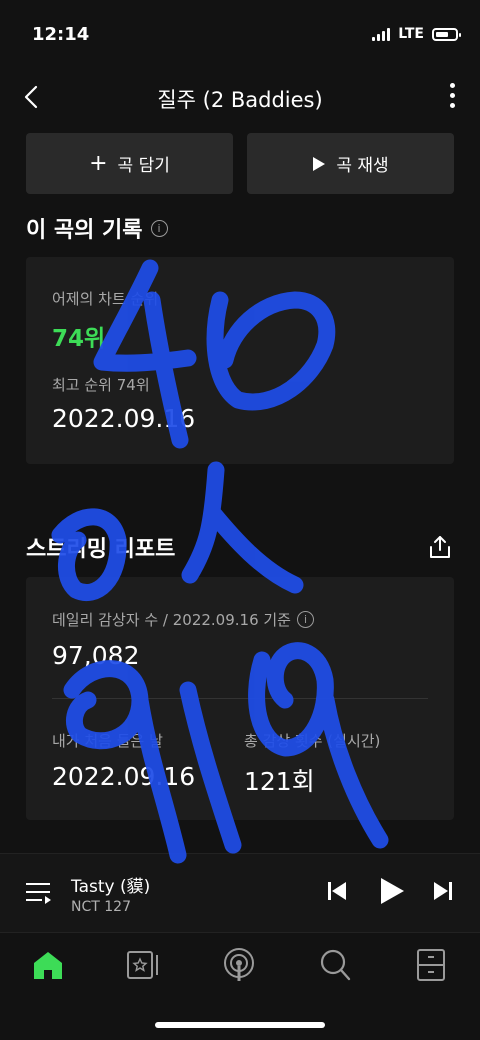  What do you see at coordinates (105, 299) in the screenshot?
I see `yesterday-rank-label: 어제의 차트 순위` at bounding box center [105, 299].